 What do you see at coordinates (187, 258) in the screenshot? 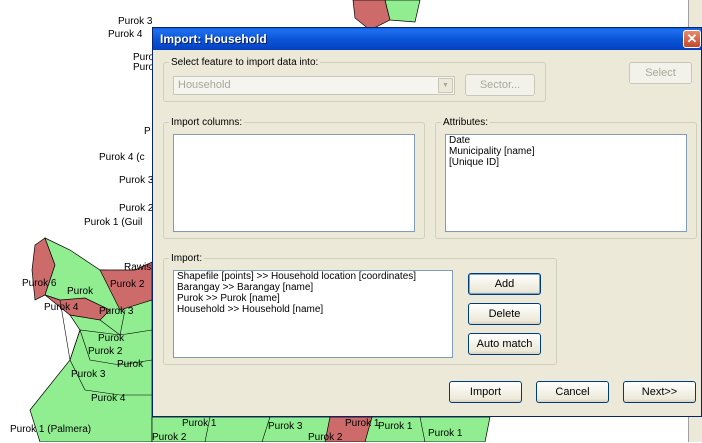
I see `import-group-label: Import:` at bounding box center [187, 258].